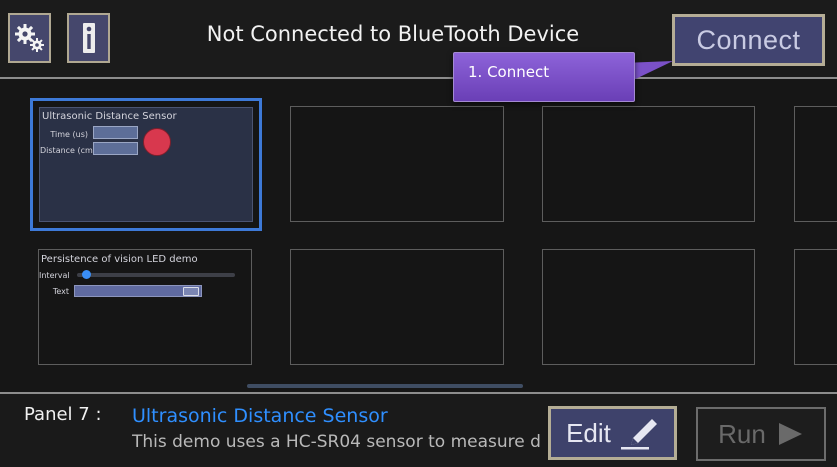  Describe the element at coordinates (418, 78) in the screenshot. I see `header-divider` at that location.